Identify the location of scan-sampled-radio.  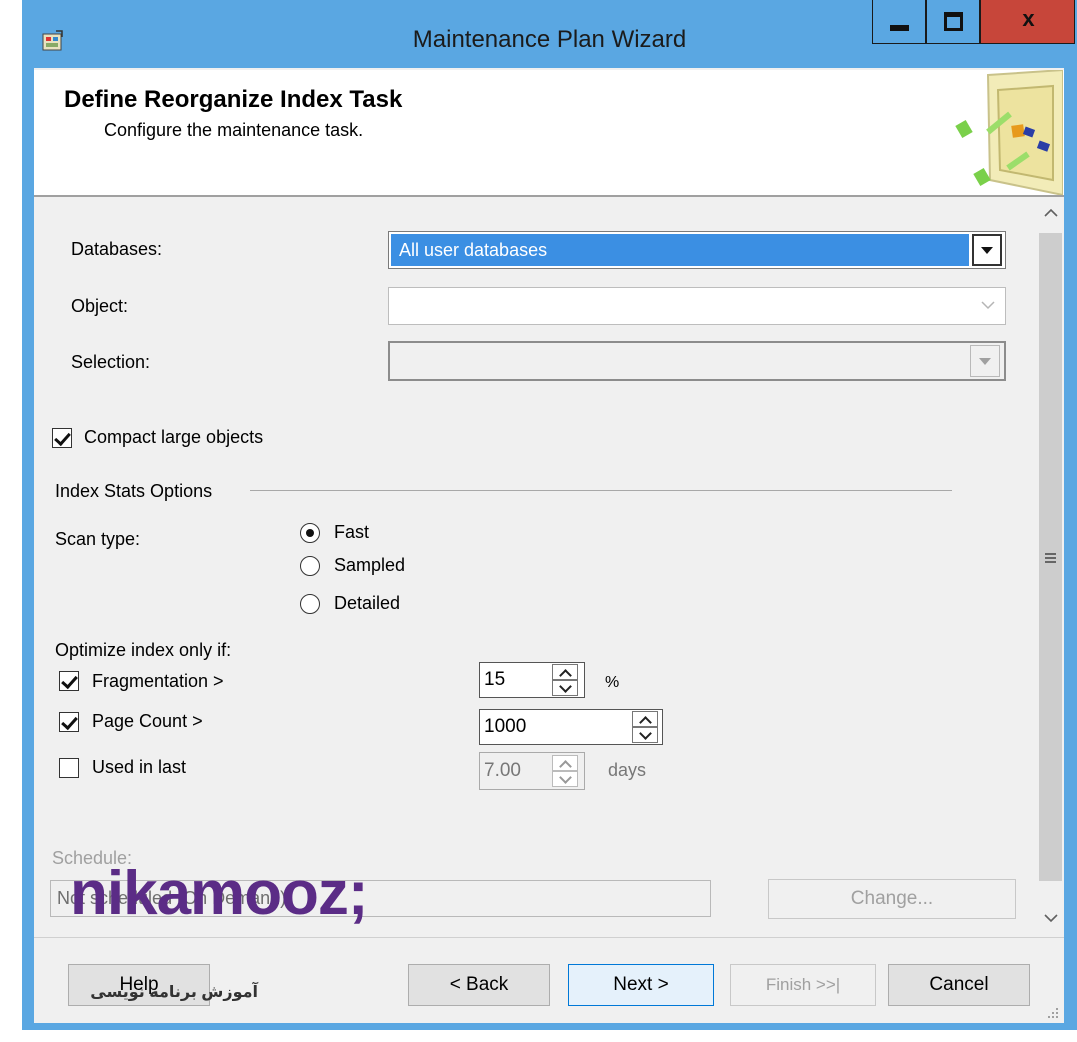
(310, 566).